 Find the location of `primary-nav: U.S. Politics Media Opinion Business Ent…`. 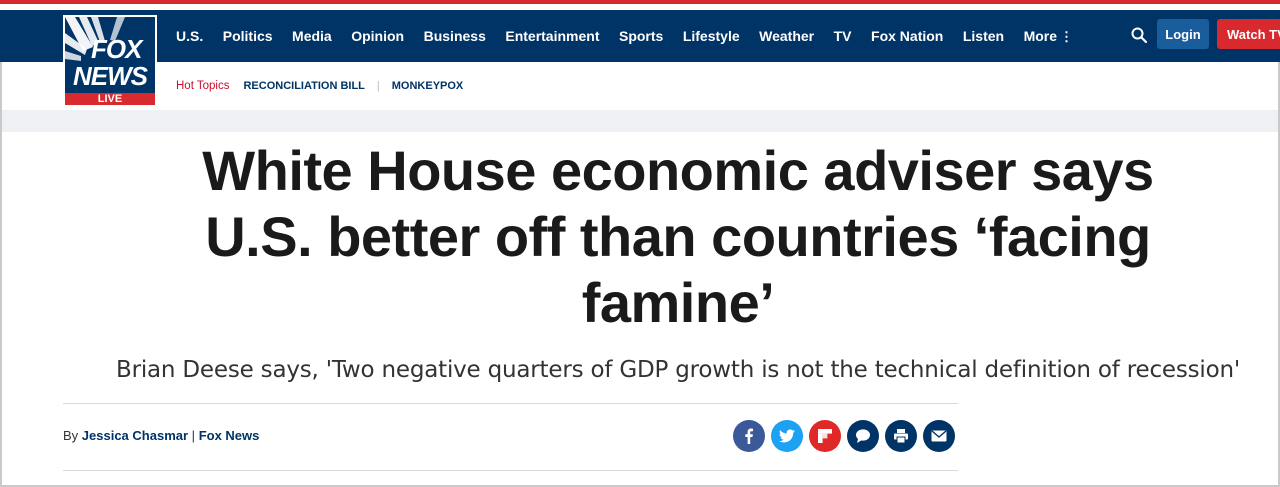

primary-nav: U.S. Politics Media Opinion Business Ent… is located at coordinates (634, 36).